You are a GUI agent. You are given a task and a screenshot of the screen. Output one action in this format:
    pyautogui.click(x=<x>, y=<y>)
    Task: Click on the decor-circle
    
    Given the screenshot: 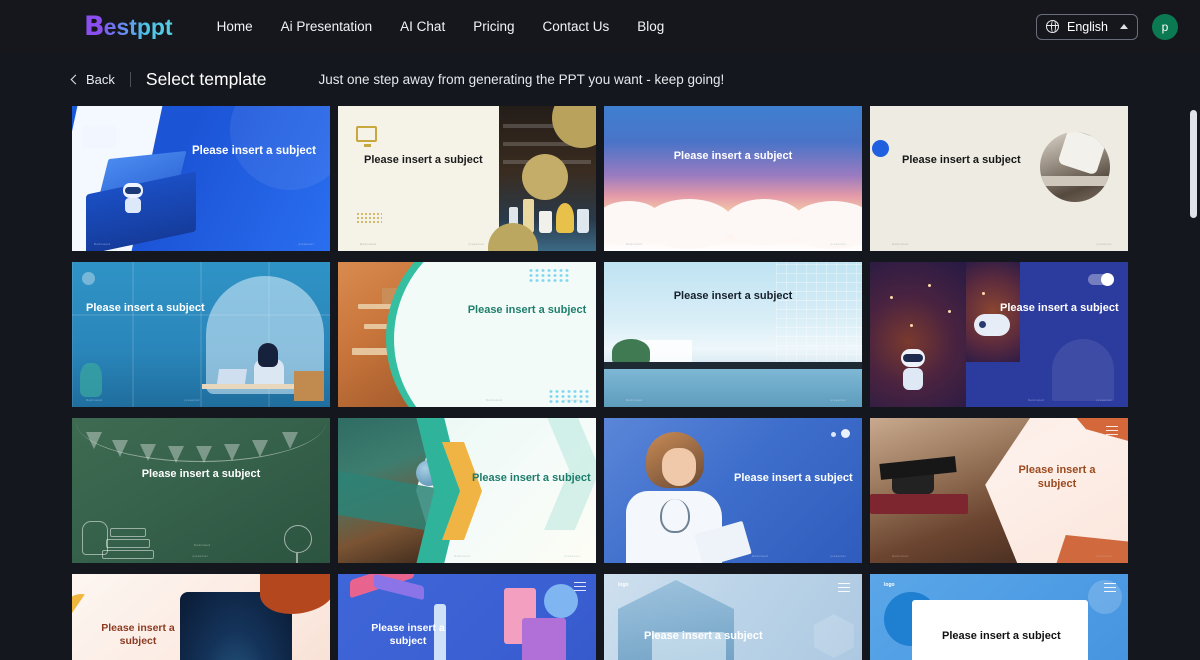 What is the action you would take?
    pyautogui.click(x=545, y=177)
    